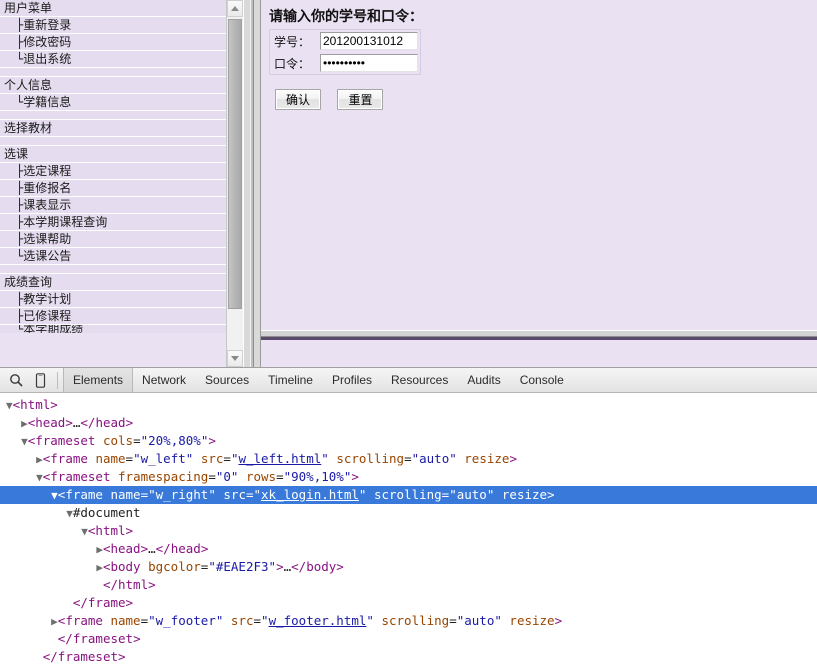 This screenshot has width=817, height=664. What do you see at coordinates (121, 282) in the screenshot?
I see `menu-section-header: 成绩查询` at bounding box center [121, 282].